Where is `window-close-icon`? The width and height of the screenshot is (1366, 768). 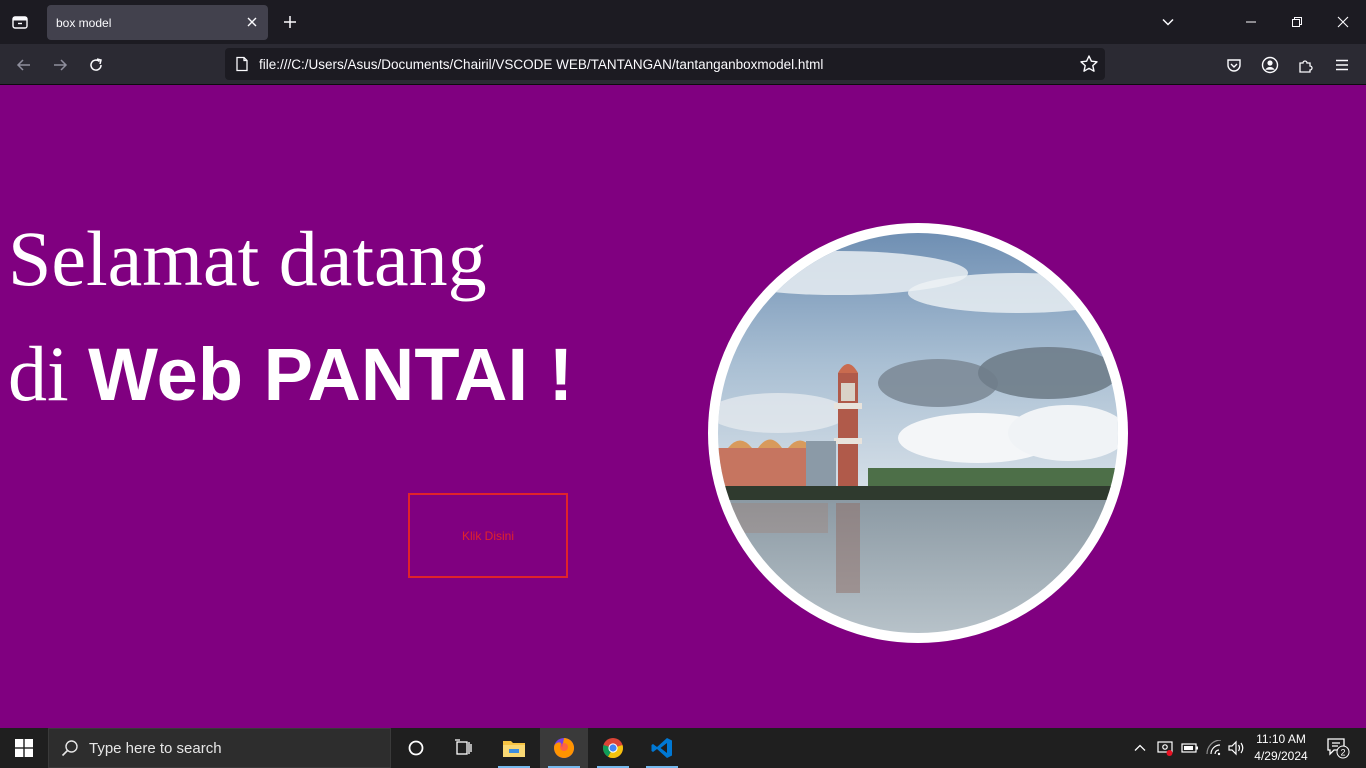
window-close-icon is located at coordinates (1343, 22).